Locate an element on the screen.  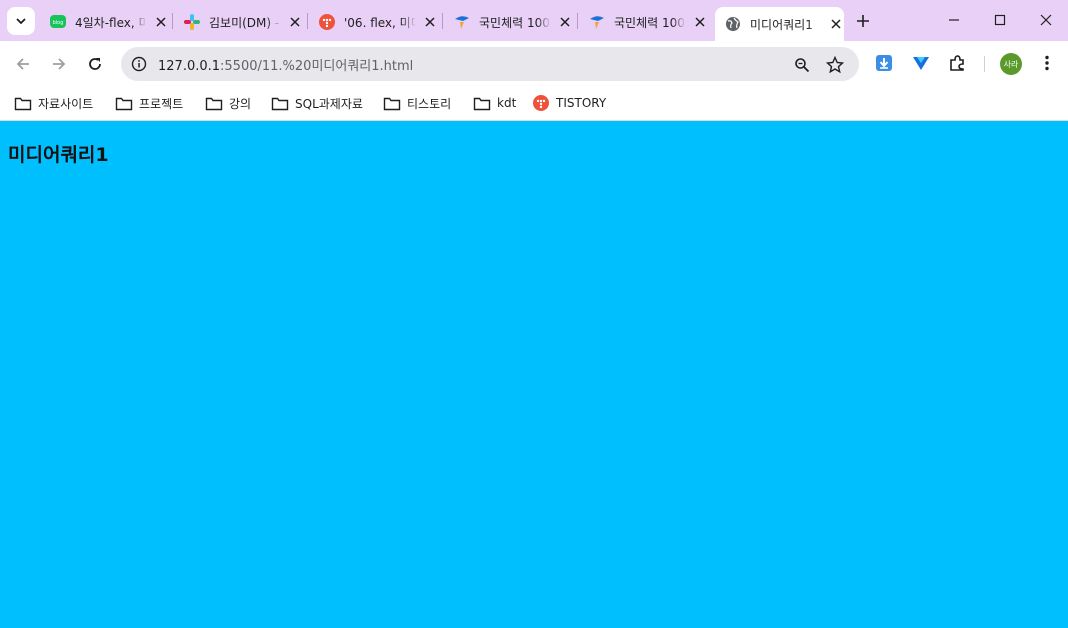
reload-icon is located at coordinates (95, 64).